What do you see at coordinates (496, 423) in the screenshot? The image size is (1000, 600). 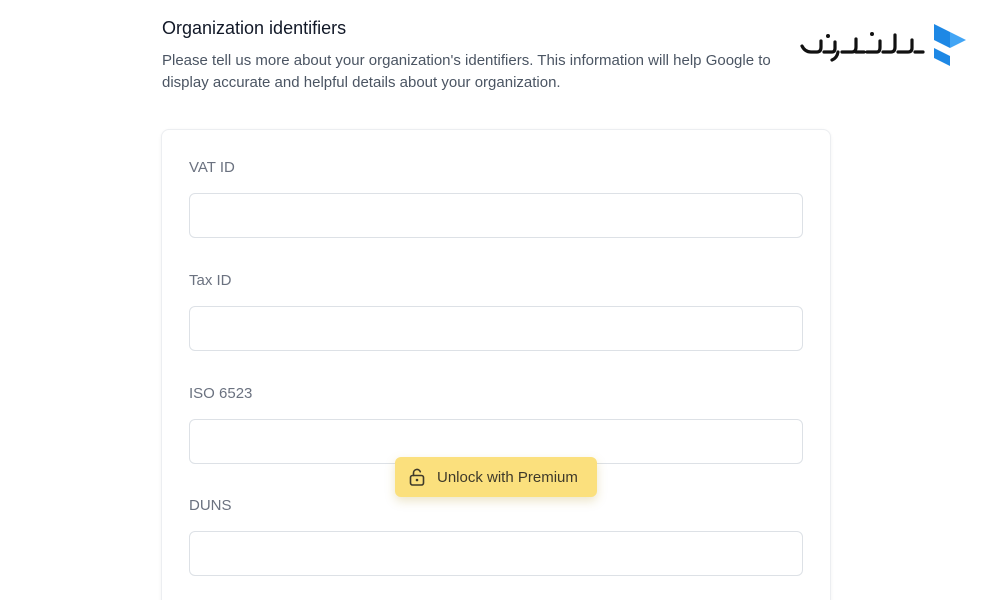 I see `iso-6523-field: ISO 6523` at bounding box center [496, 423].